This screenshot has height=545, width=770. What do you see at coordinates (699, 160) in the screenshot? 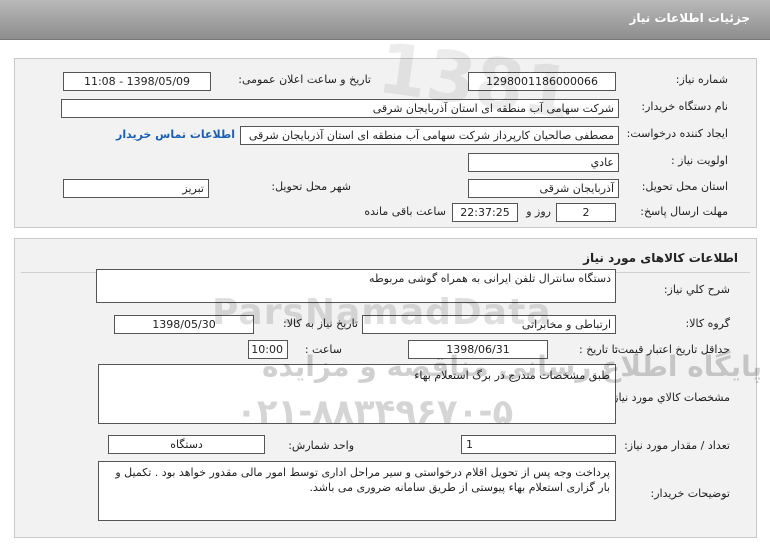
I see `priority-label: اولویت نیاز :` at bounding box center [699, 160].